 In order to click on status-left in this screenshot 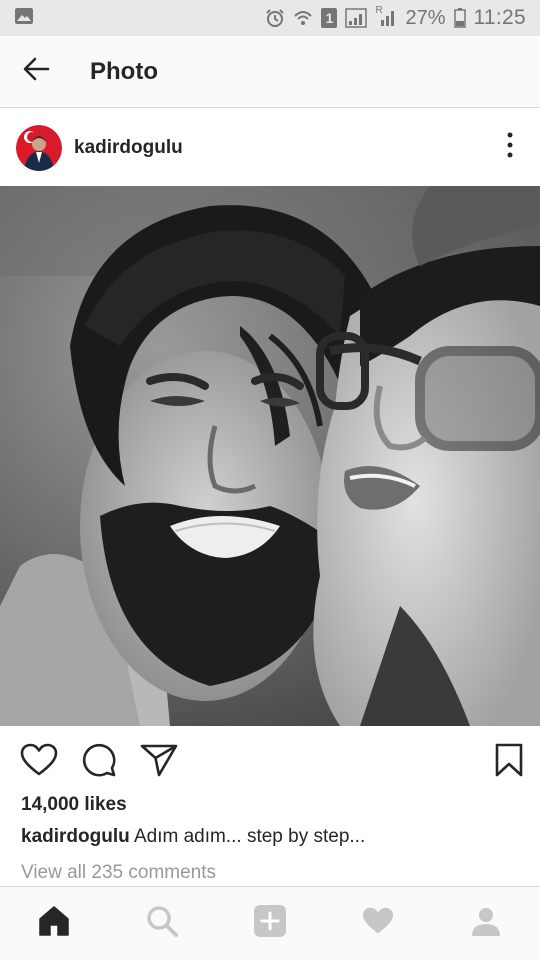, I will do `click(24, 18)`.